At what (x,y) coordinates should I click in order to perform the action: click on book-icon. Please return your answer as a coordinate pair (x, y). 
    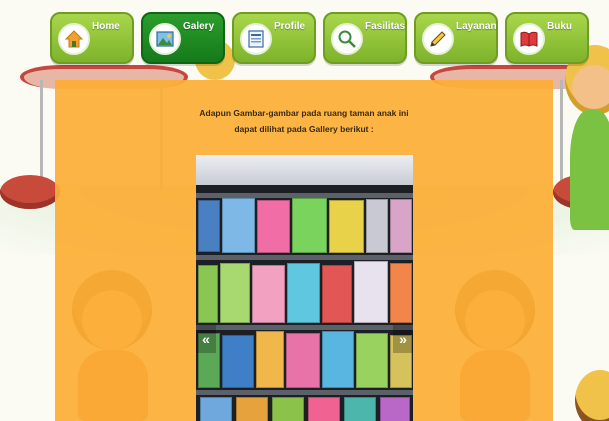
    Looking at the image, I should click on (529, 39).